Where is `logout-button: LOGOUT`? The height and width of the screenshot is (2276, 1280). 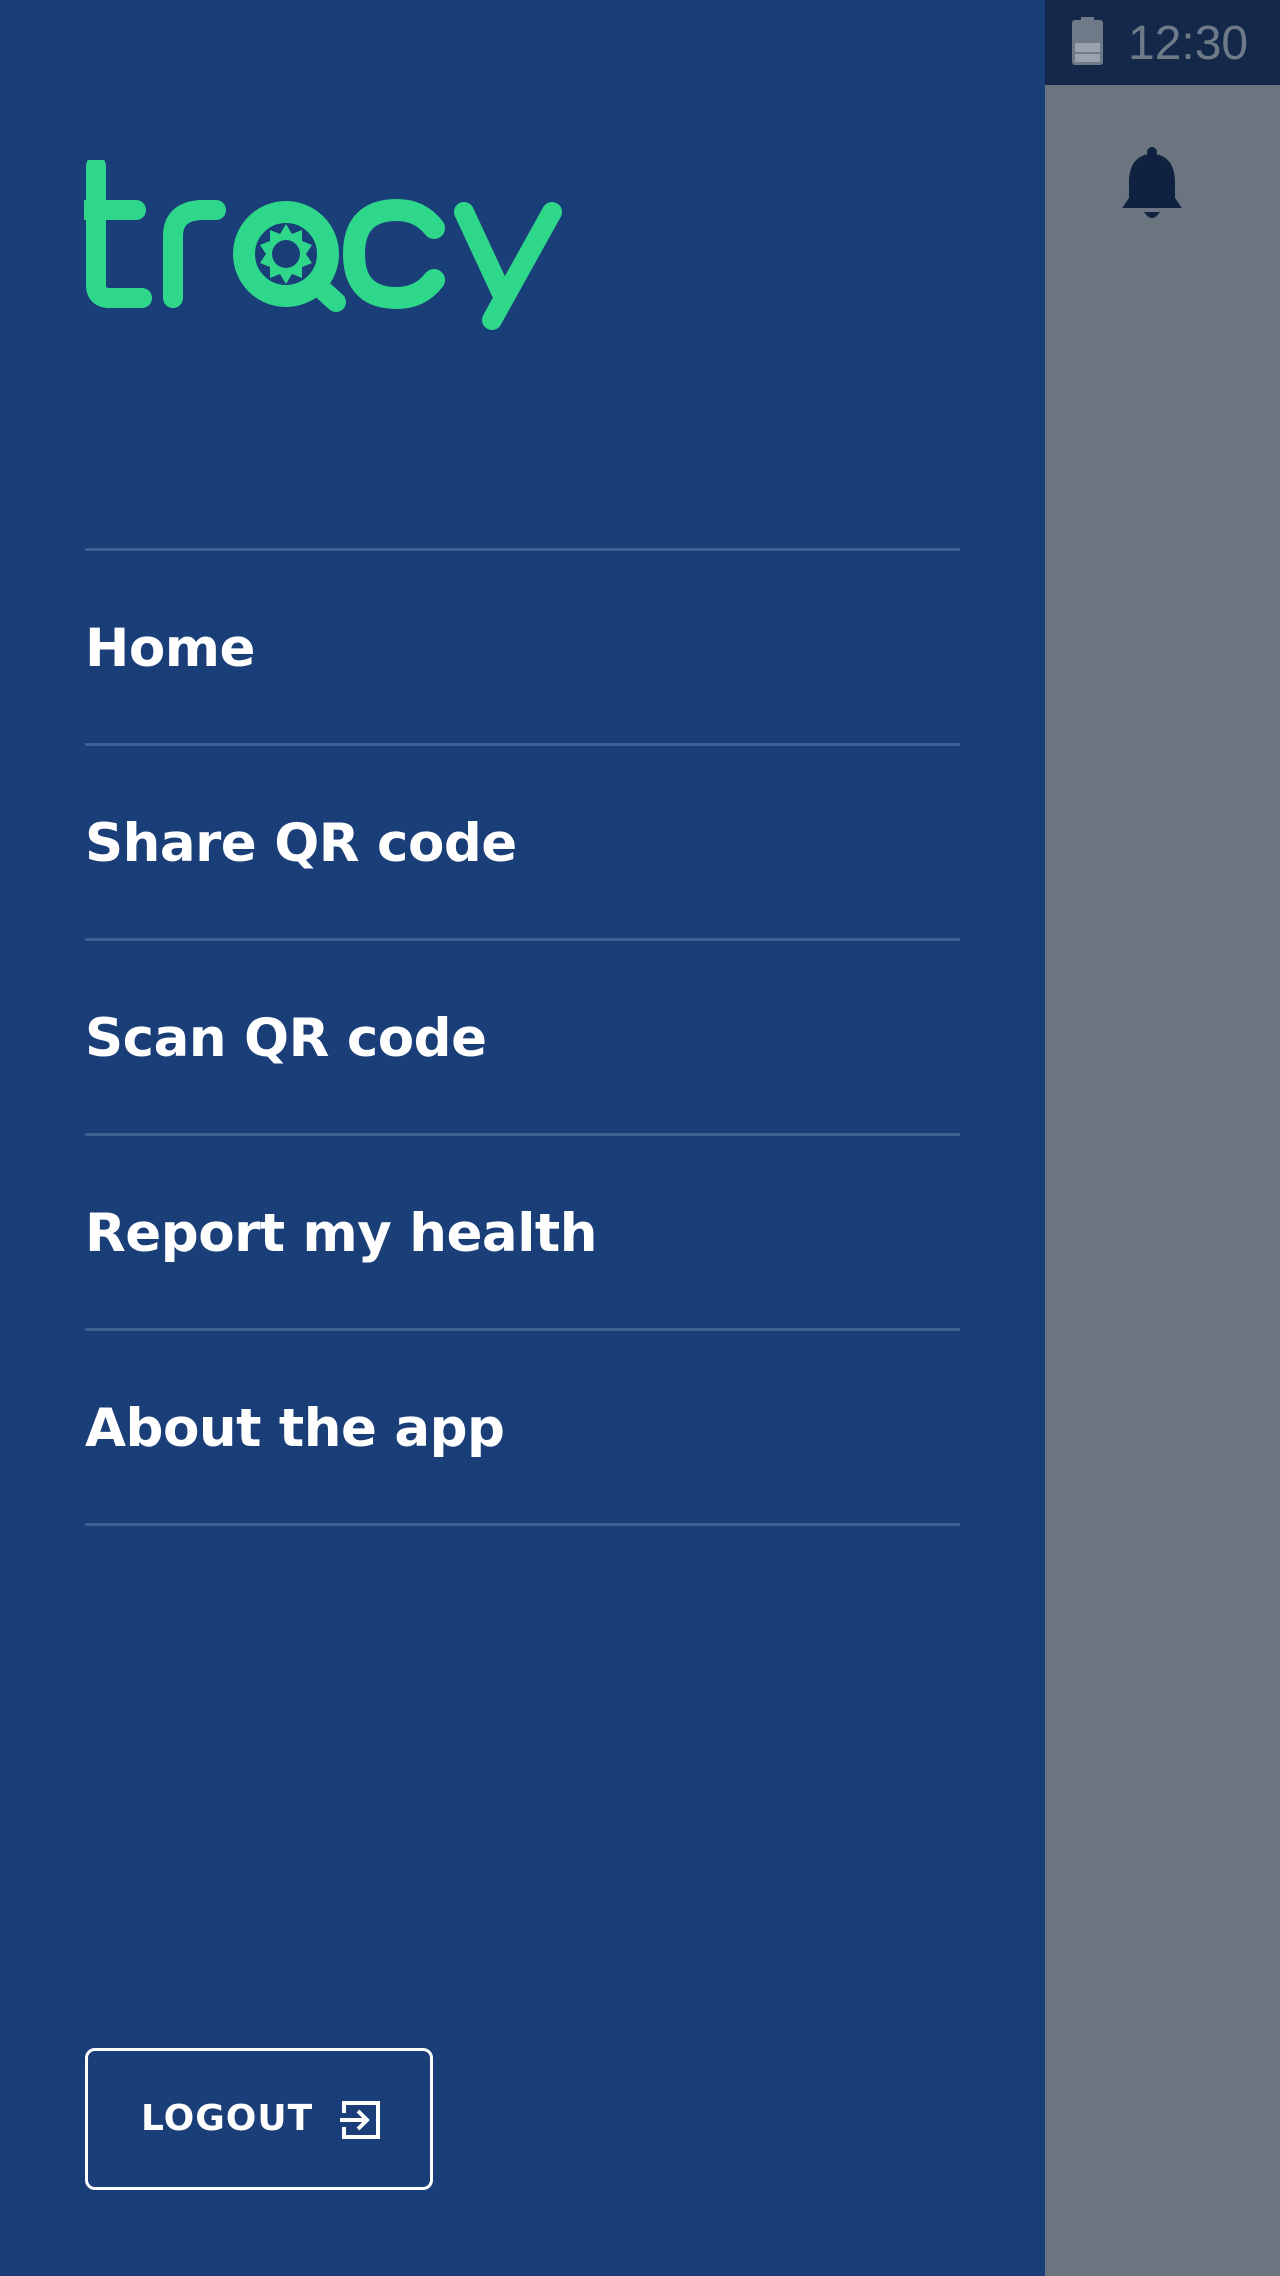 logout-button: LOGOUT is located at coordinates (259, 2119).